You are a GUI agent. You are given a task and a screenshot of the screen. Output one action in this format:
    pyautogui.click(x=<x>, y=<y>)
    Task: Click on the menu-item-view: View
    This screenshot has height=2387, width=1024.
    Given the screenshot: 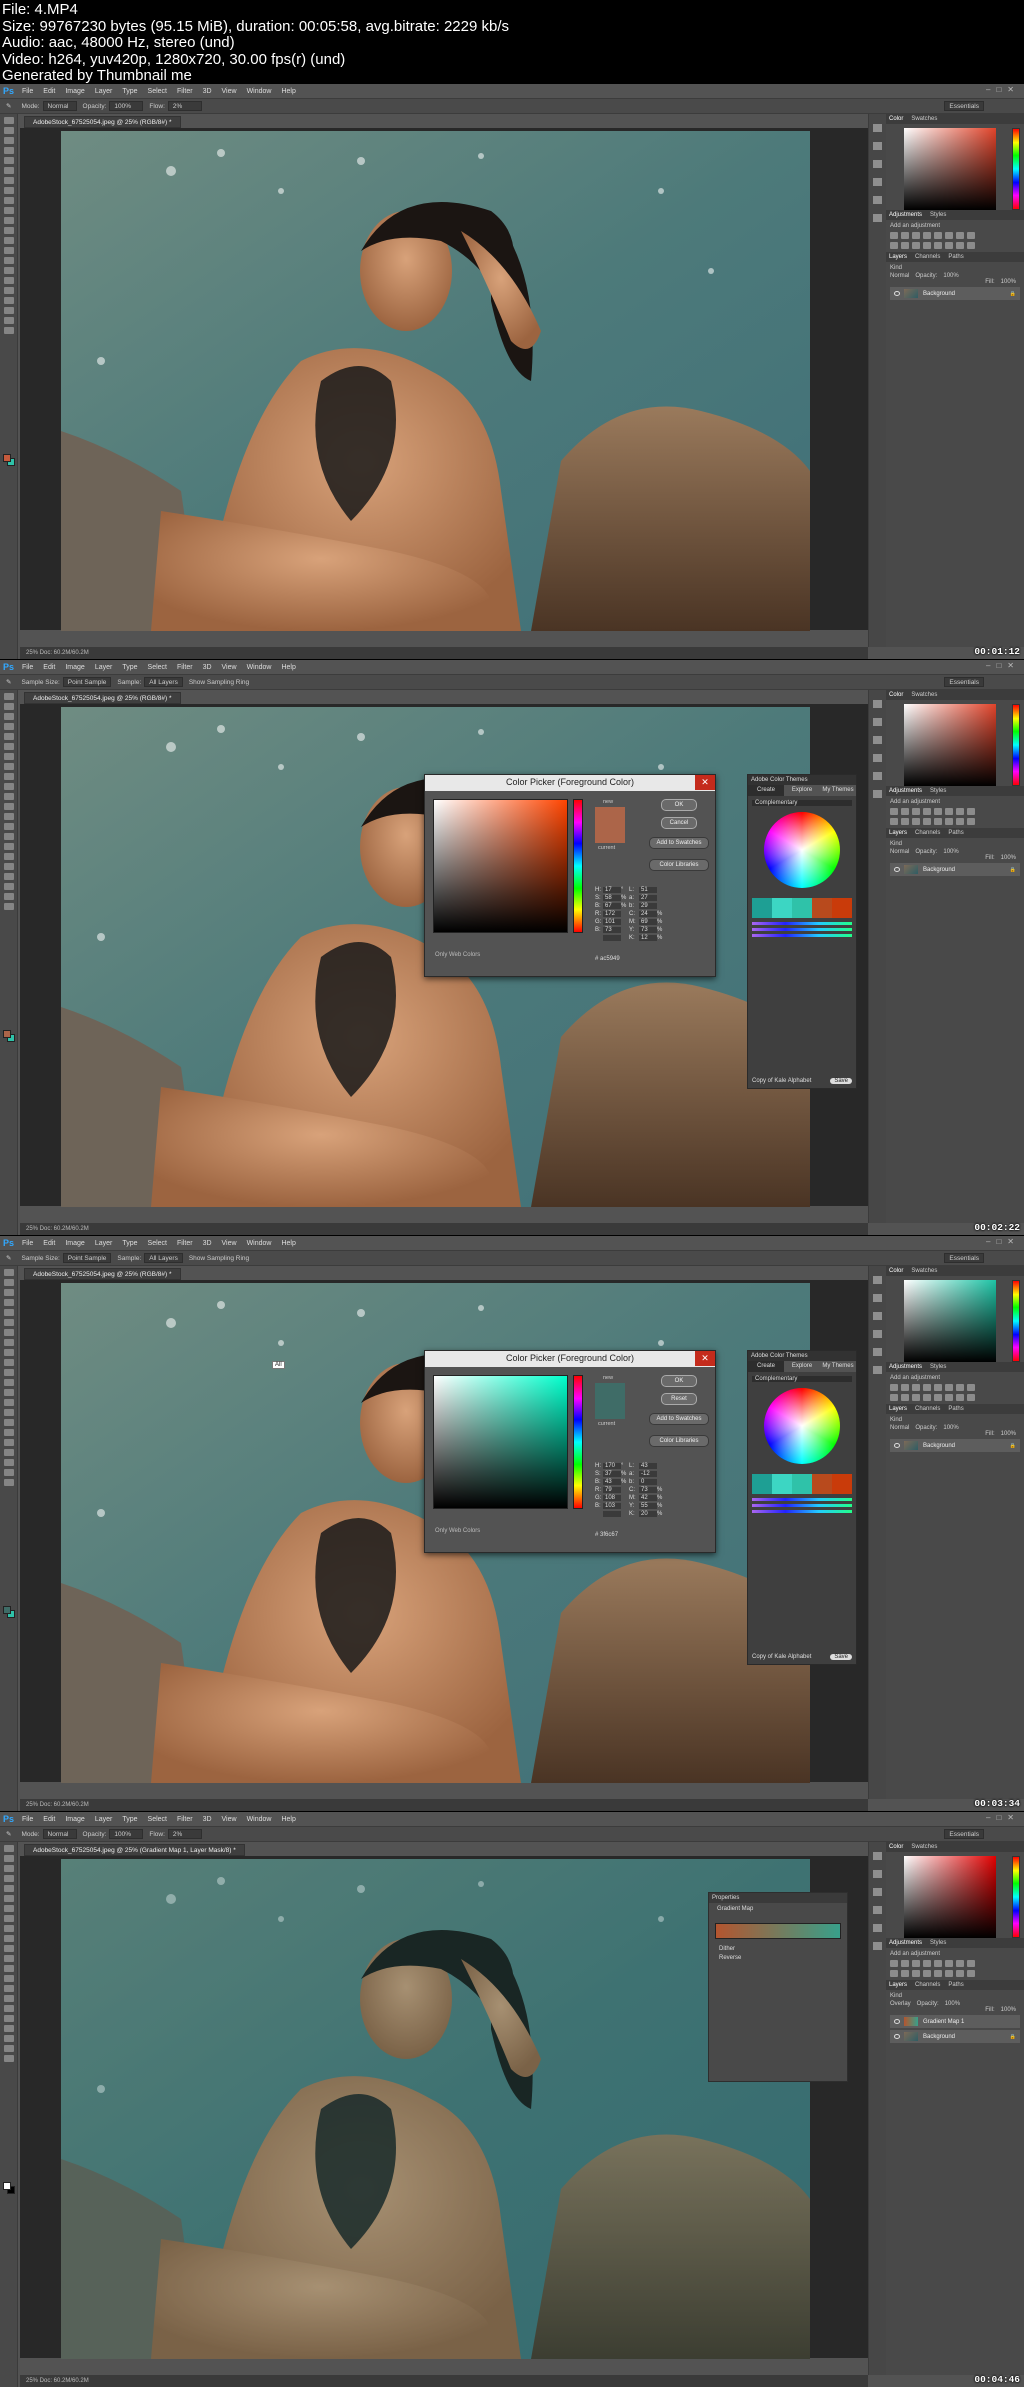 What is the action you would take?
    pyautogui.click(x=229, y=91)
    